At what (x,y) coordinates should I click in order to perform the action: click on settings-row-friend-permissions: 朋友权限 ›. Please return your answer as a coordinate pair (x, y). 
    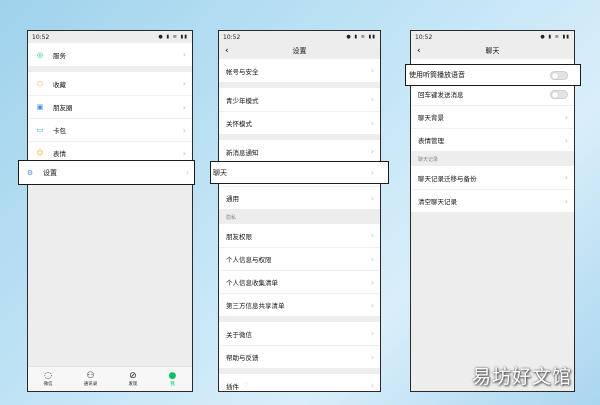
    Looking at the image, I should click on (299, 235).